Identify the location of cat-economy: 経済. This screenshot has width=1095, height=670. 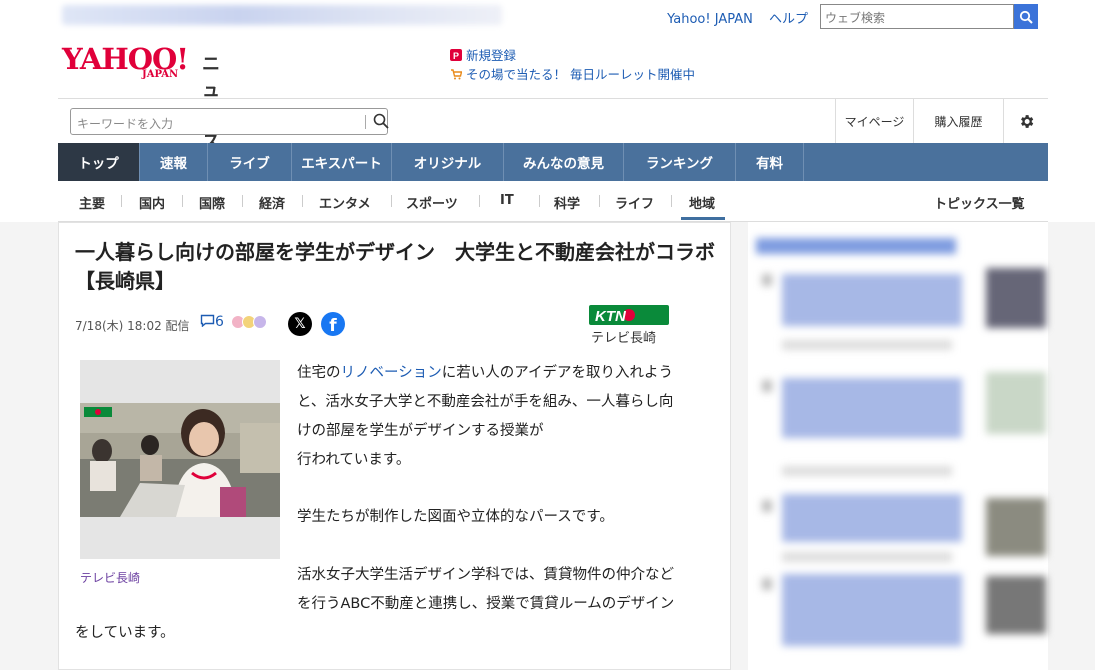
(272, 202).